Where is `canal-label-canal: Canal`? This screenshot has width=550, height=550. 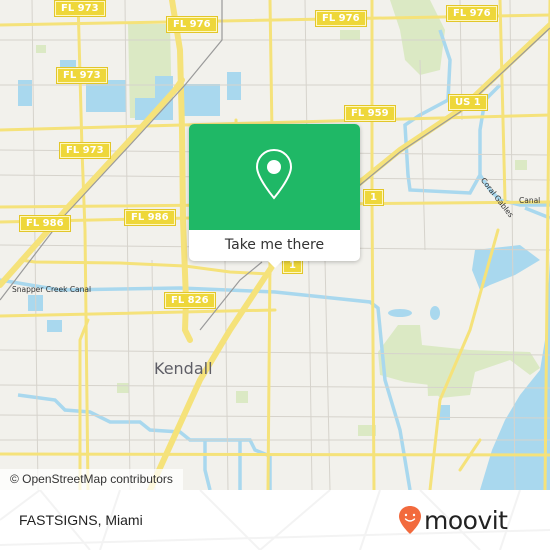 canal-label-canal: Canal is located at coordinates (530, 200).